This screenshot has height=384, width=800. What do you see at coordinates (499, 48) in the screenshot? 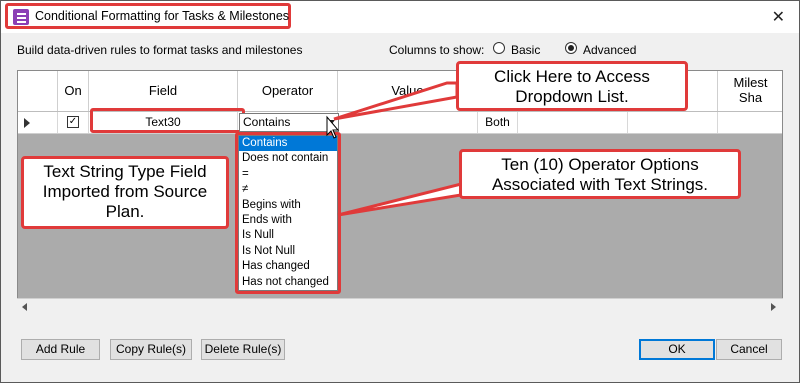
I see `radio-basic` at bounding box center [499, 48].